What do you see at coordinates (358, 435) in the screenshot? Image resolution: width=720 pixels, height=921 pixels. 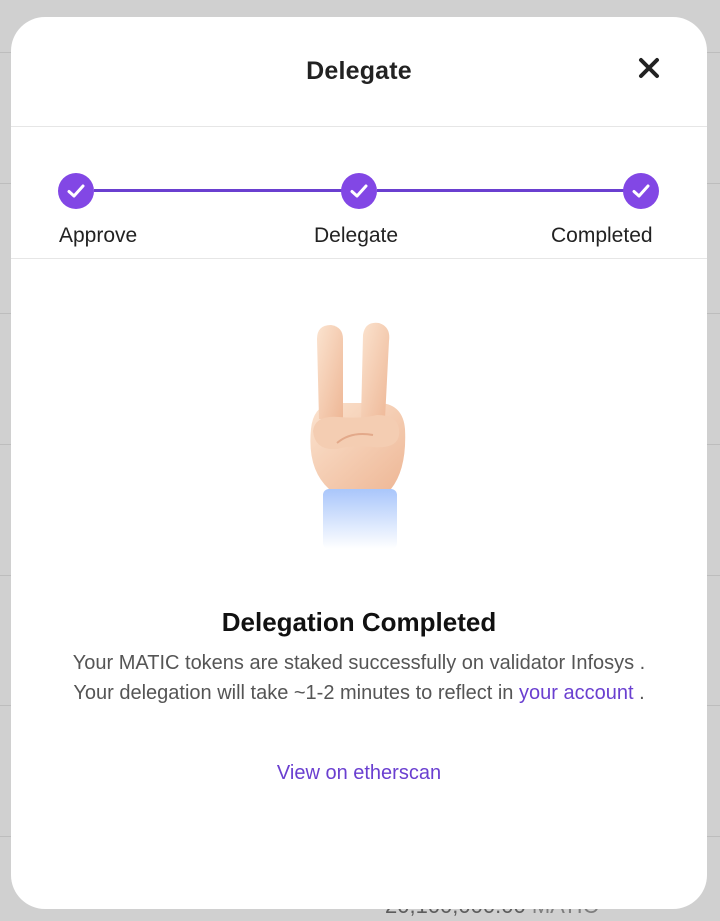 I see `victory-hand-icon` at bounding box center [358, 435].